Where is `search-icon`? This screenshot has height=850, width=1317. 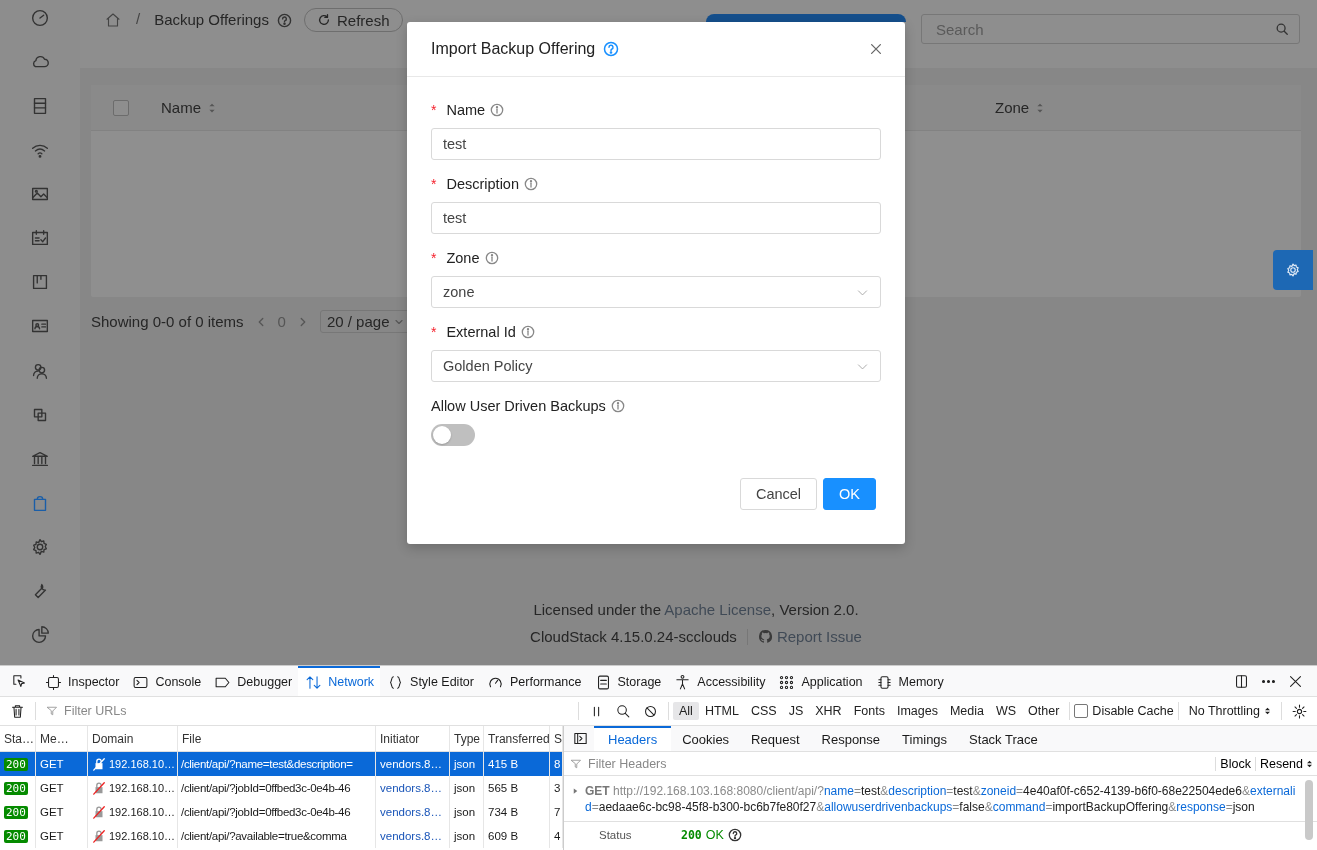
search-icon is located at coordinates (623, 711).